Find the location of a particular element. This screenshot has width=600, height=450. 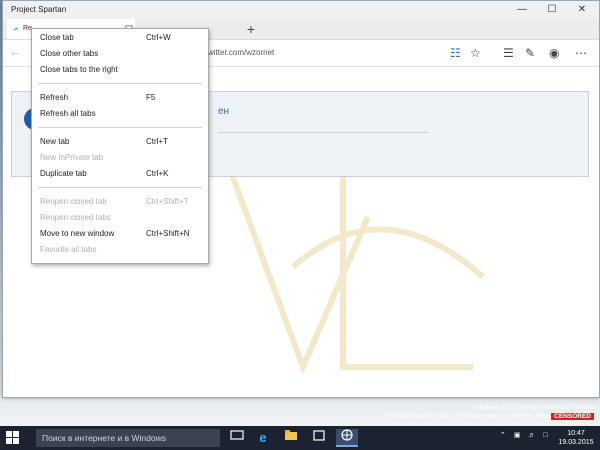

menu-item-move-to-new-window: Move to new window Ctrl+Shift+N is located at coordinates (121, 234).